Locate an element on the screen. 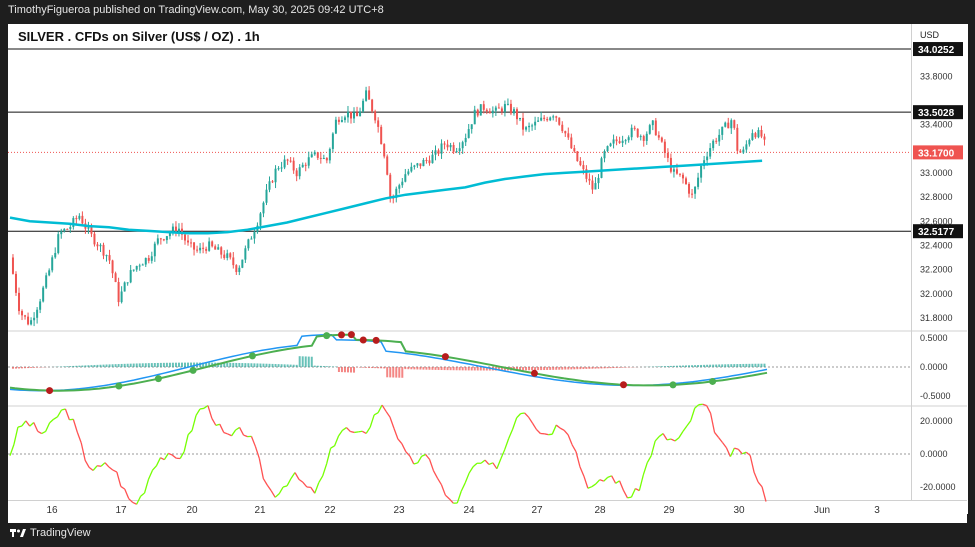 The height and width of the screenshot is (547, 975). time-tick-label: 24 is located at coordinates (469, 510).